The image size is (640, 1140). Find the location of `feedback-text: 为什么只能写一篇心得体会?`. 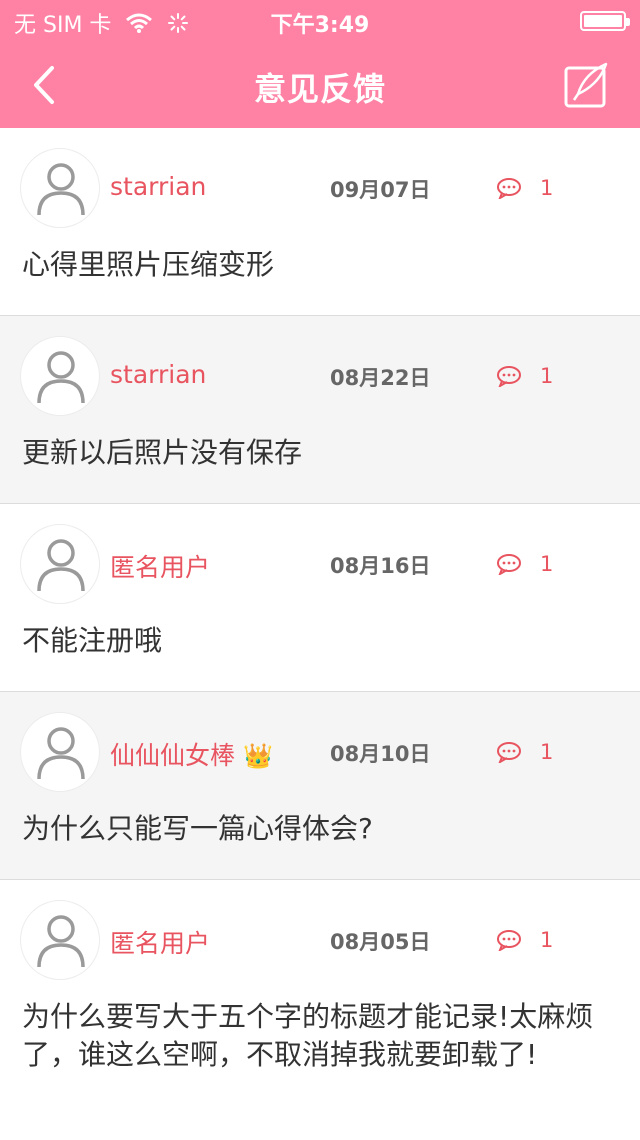

feedback-text: 为什么只能写一篇心得体会? is located at coordinates (197, 828).